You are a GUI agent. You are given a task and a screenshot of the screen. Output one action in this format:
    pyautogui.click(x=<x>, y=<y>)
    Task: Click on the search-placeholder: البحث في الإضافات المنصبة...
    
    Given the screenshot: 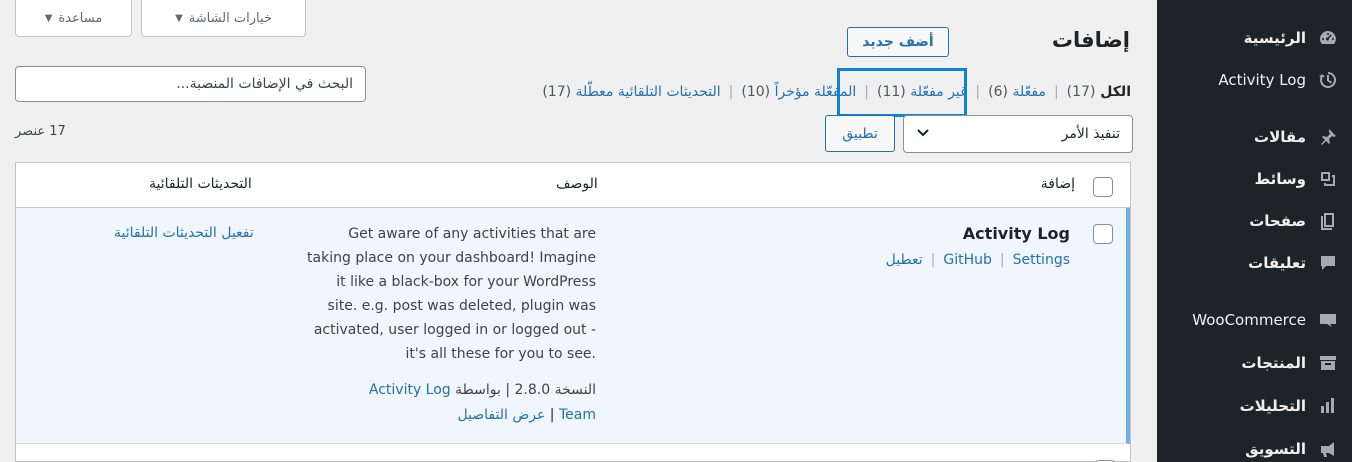 What is the action you would take?
    pyautogui.click(x=264, y=84)
    